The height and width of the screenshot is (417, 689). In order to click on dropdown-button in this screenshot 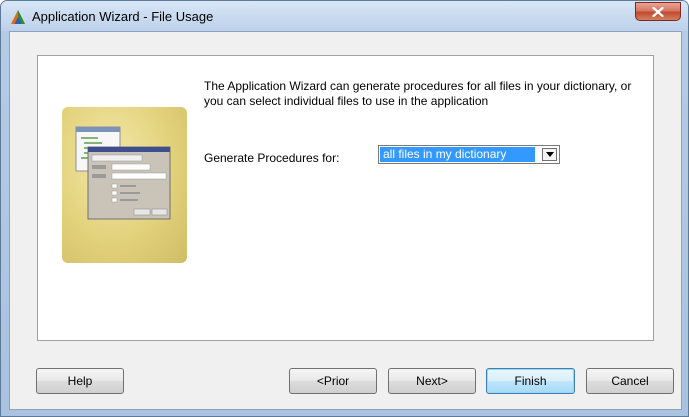, I will do `click(549, 154)`.